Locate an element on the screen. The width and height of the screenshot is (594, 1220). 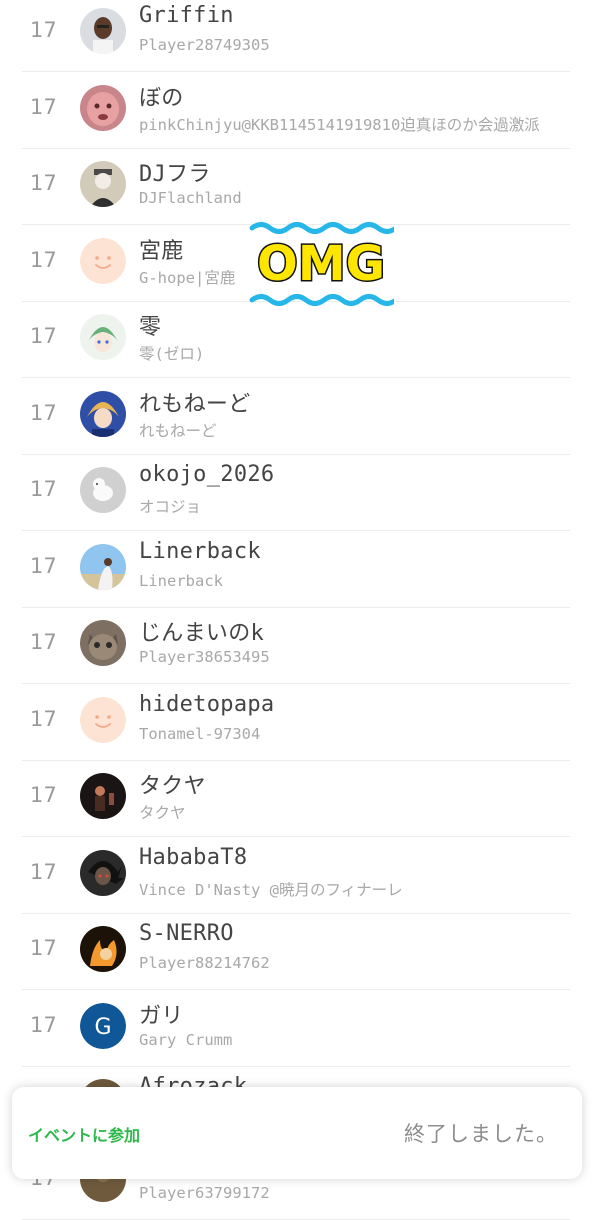
anime-girl-avatar is located at coordinates (103, 337).